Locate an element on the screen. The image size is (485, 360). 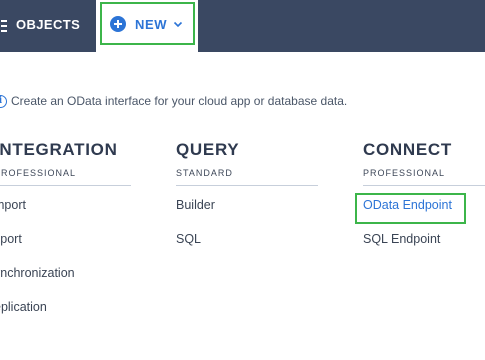
synchronization-link: ynchronization is located at coordinates (65, 281).